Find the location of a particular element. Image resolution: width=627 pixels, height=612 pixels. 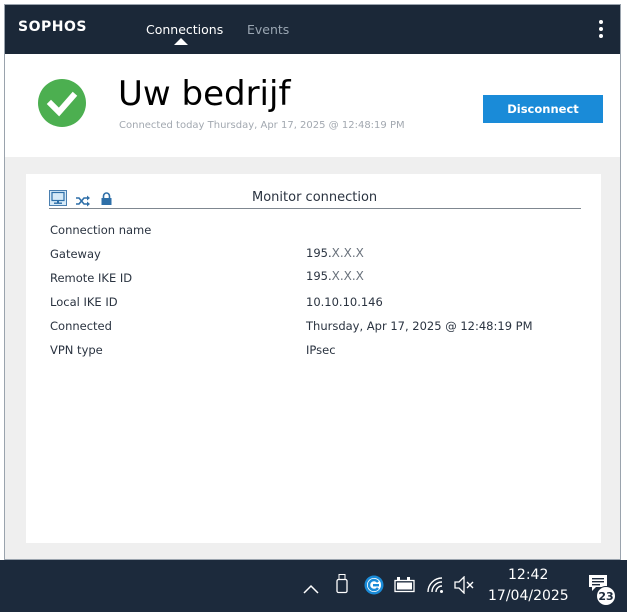

row-label-gateway: Gateway is located at coordinates (75, 254).